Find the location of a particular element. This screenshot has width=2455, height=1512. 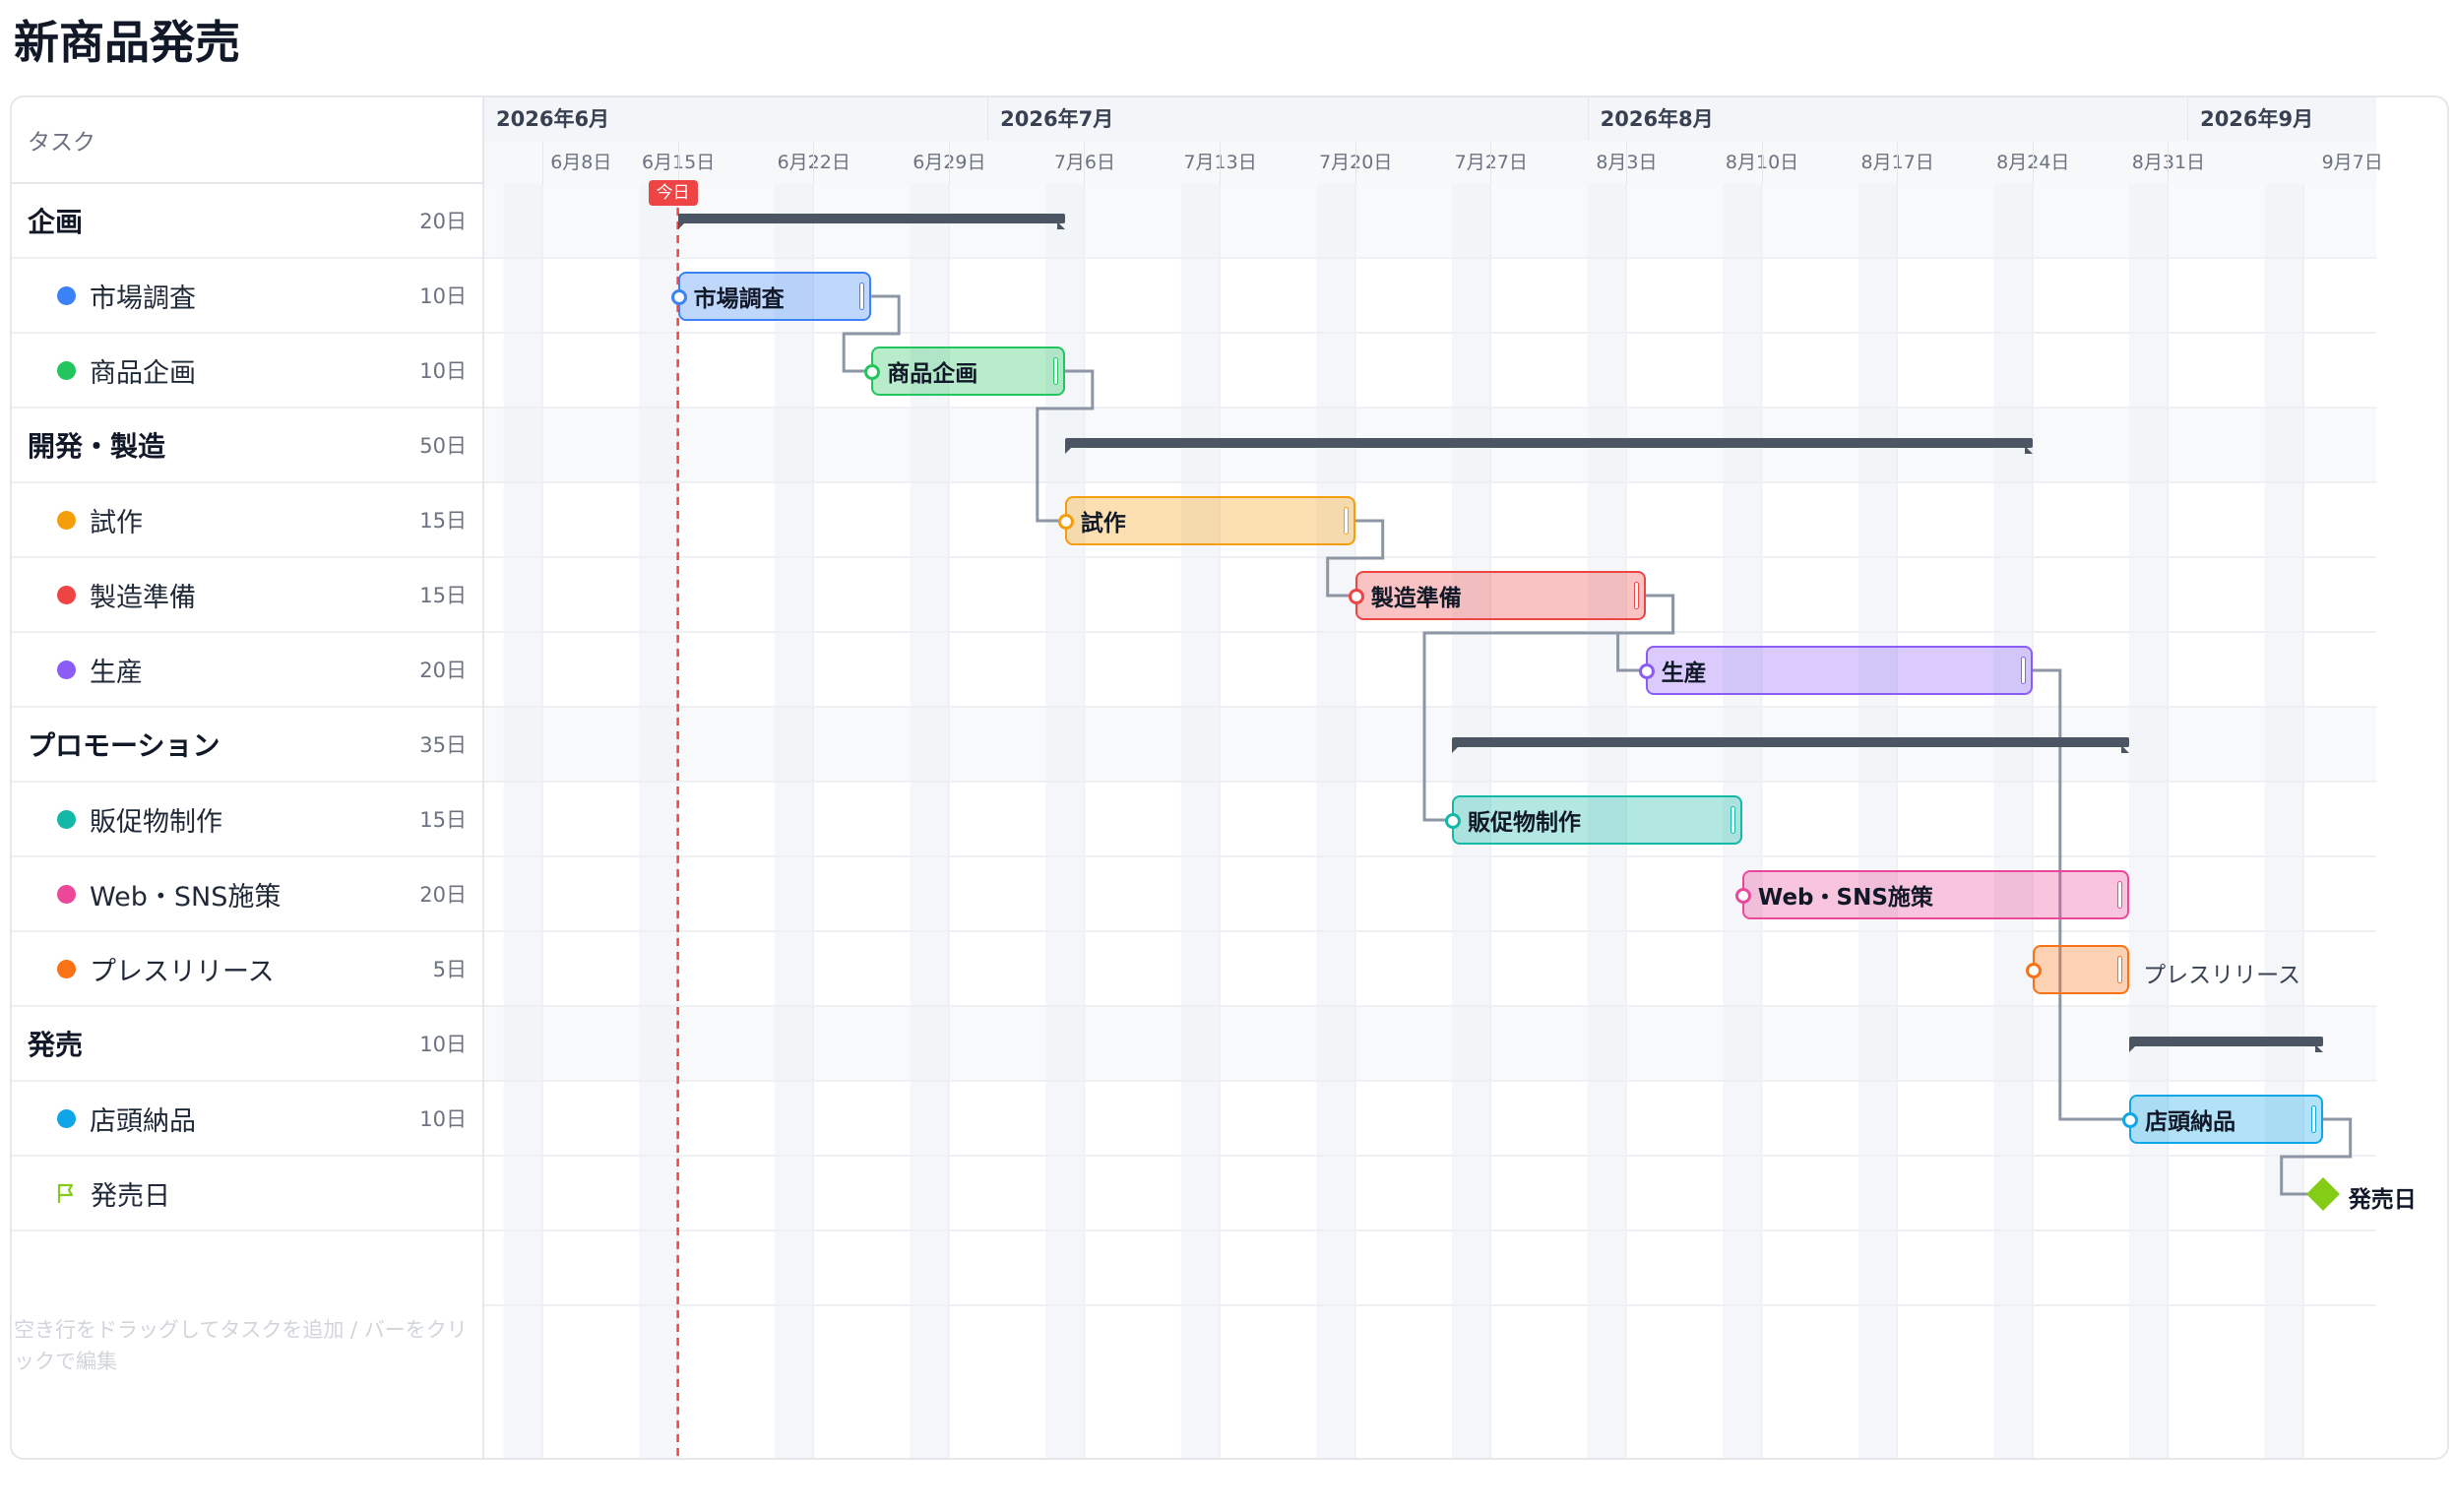

task-bar: 市場調査 is located at coordinates (771, 296).